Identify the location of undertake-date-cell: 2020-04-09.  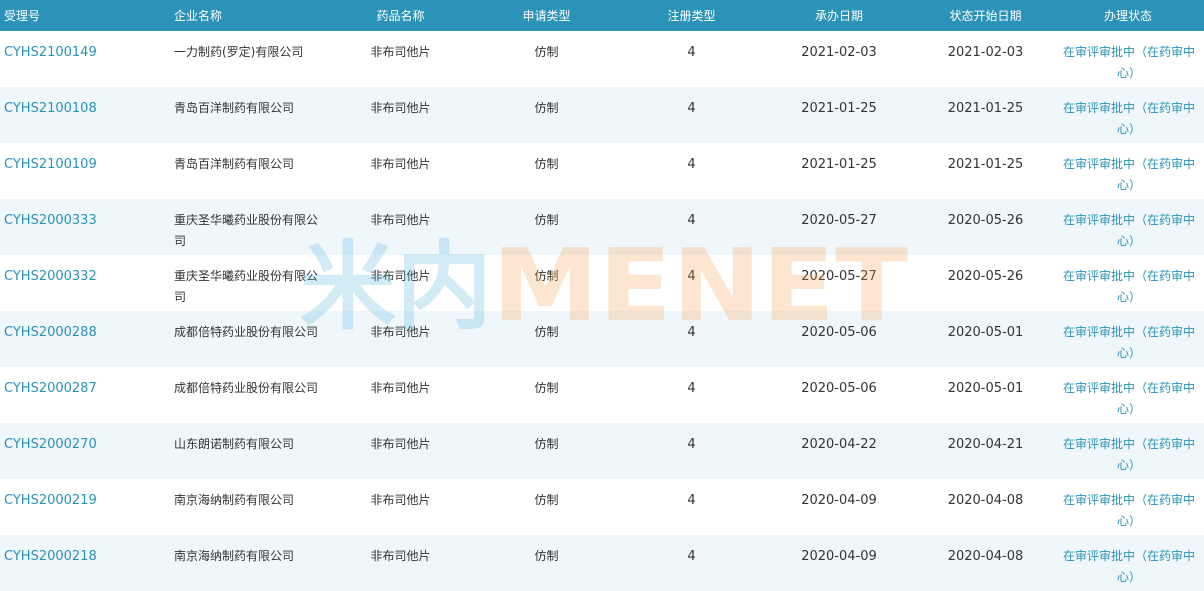
(839, 500).